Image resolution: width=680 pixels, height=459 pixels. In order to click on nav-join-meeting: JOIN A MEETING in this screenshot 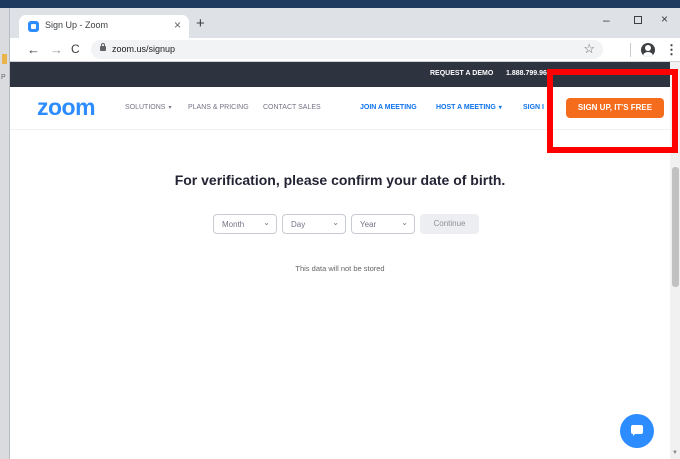, I will do `click(388, 107)`.